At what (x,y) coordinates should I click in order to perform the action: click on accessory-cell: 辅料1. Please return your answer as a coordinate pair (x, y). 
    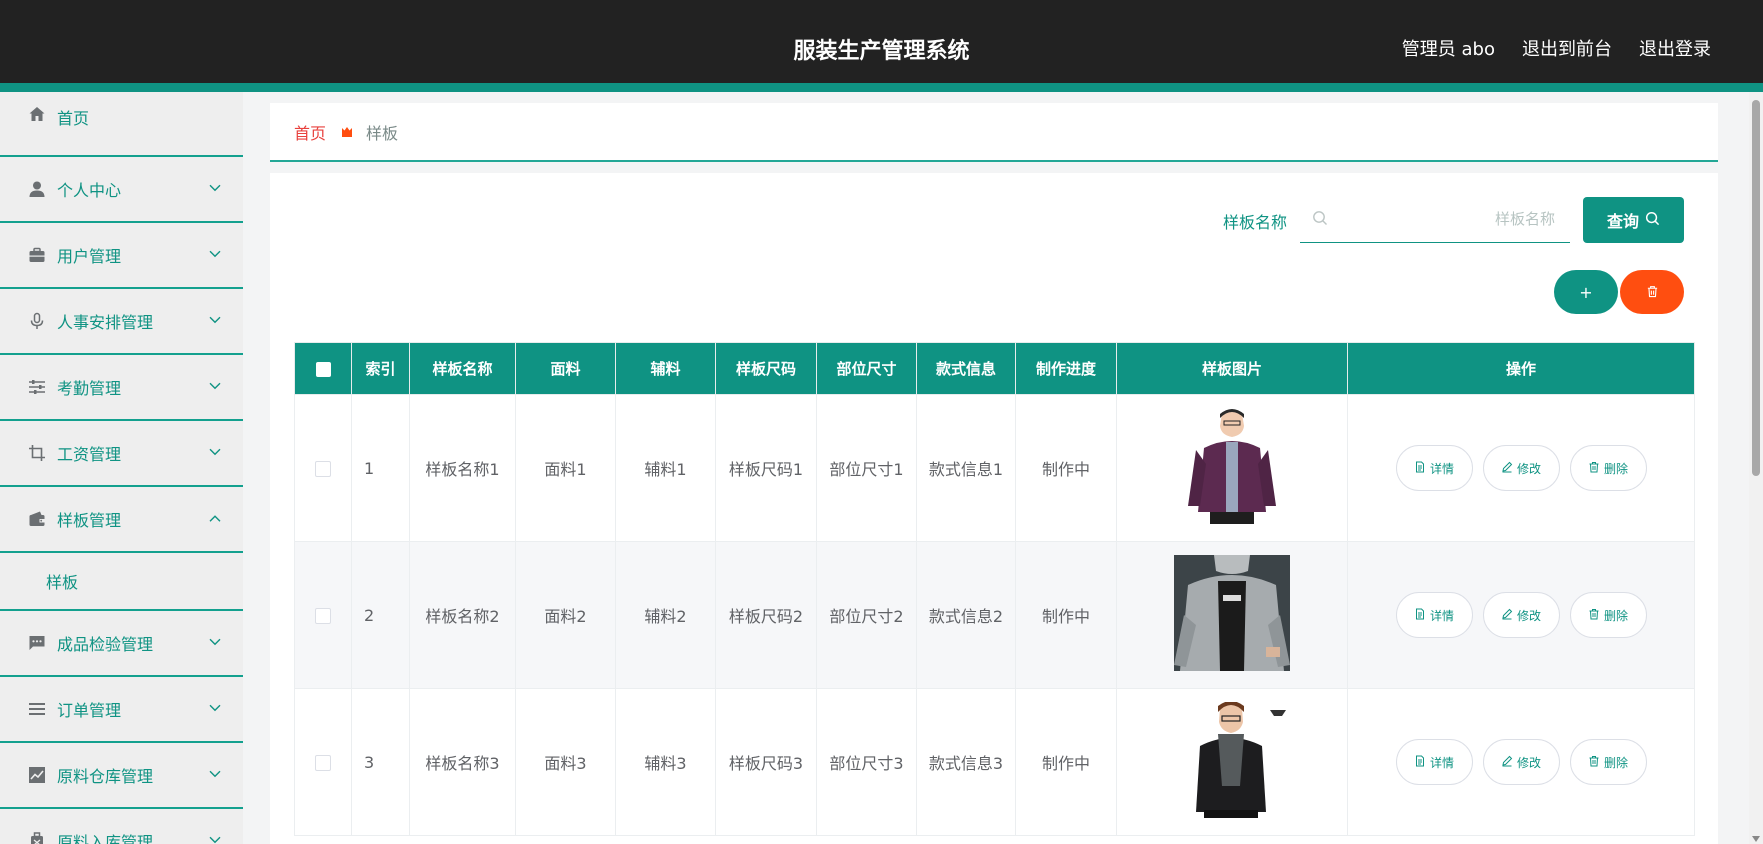
    Looking at the image, I should click on (665, 468).